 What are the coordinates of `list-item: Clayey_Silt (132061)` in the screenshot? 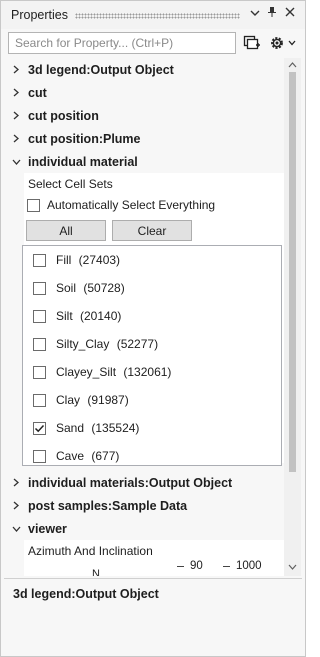 It's located at (102, 372).